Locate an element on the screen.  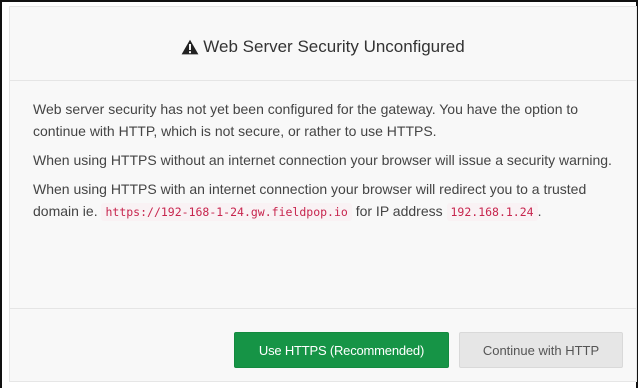
ip-address-value: 192.168.1.24 is located at coordinates (492, 212).